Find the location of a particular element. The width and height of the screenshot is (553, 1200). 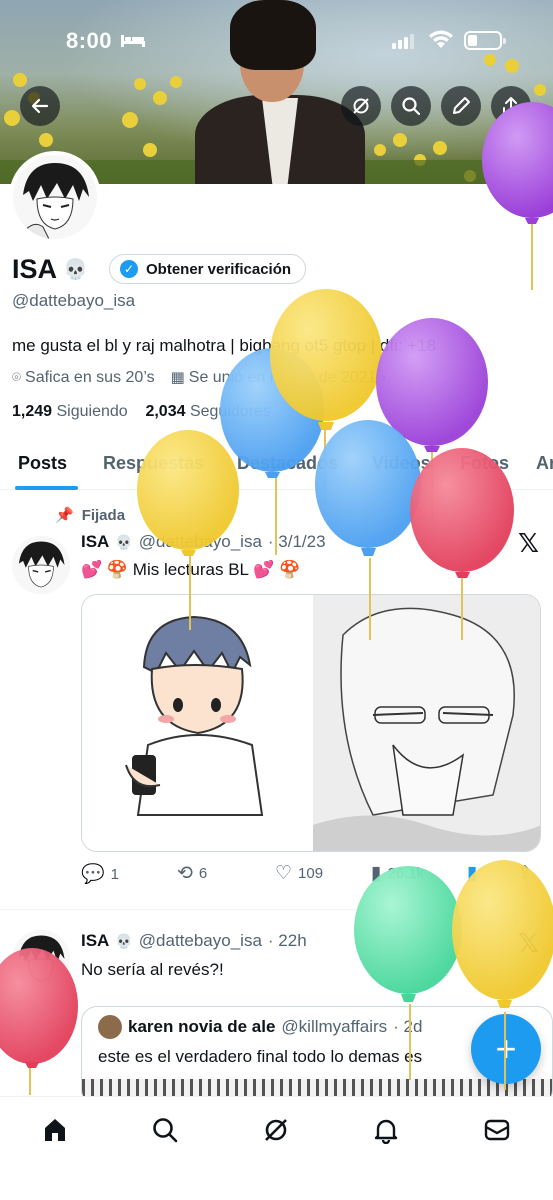

views-button: ▮ 26.1k is located at coordinates (397, 873).